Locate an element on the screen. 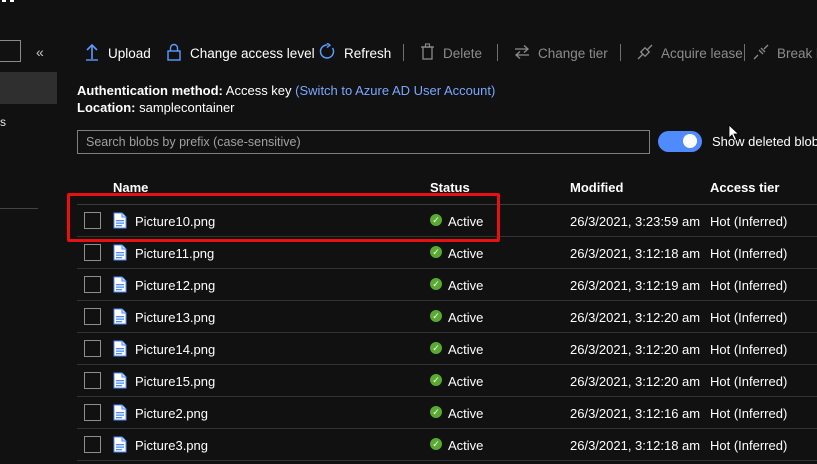 This screenshot has height=464, width=817. upload-button: Upload is located at coordinates (117, 53).